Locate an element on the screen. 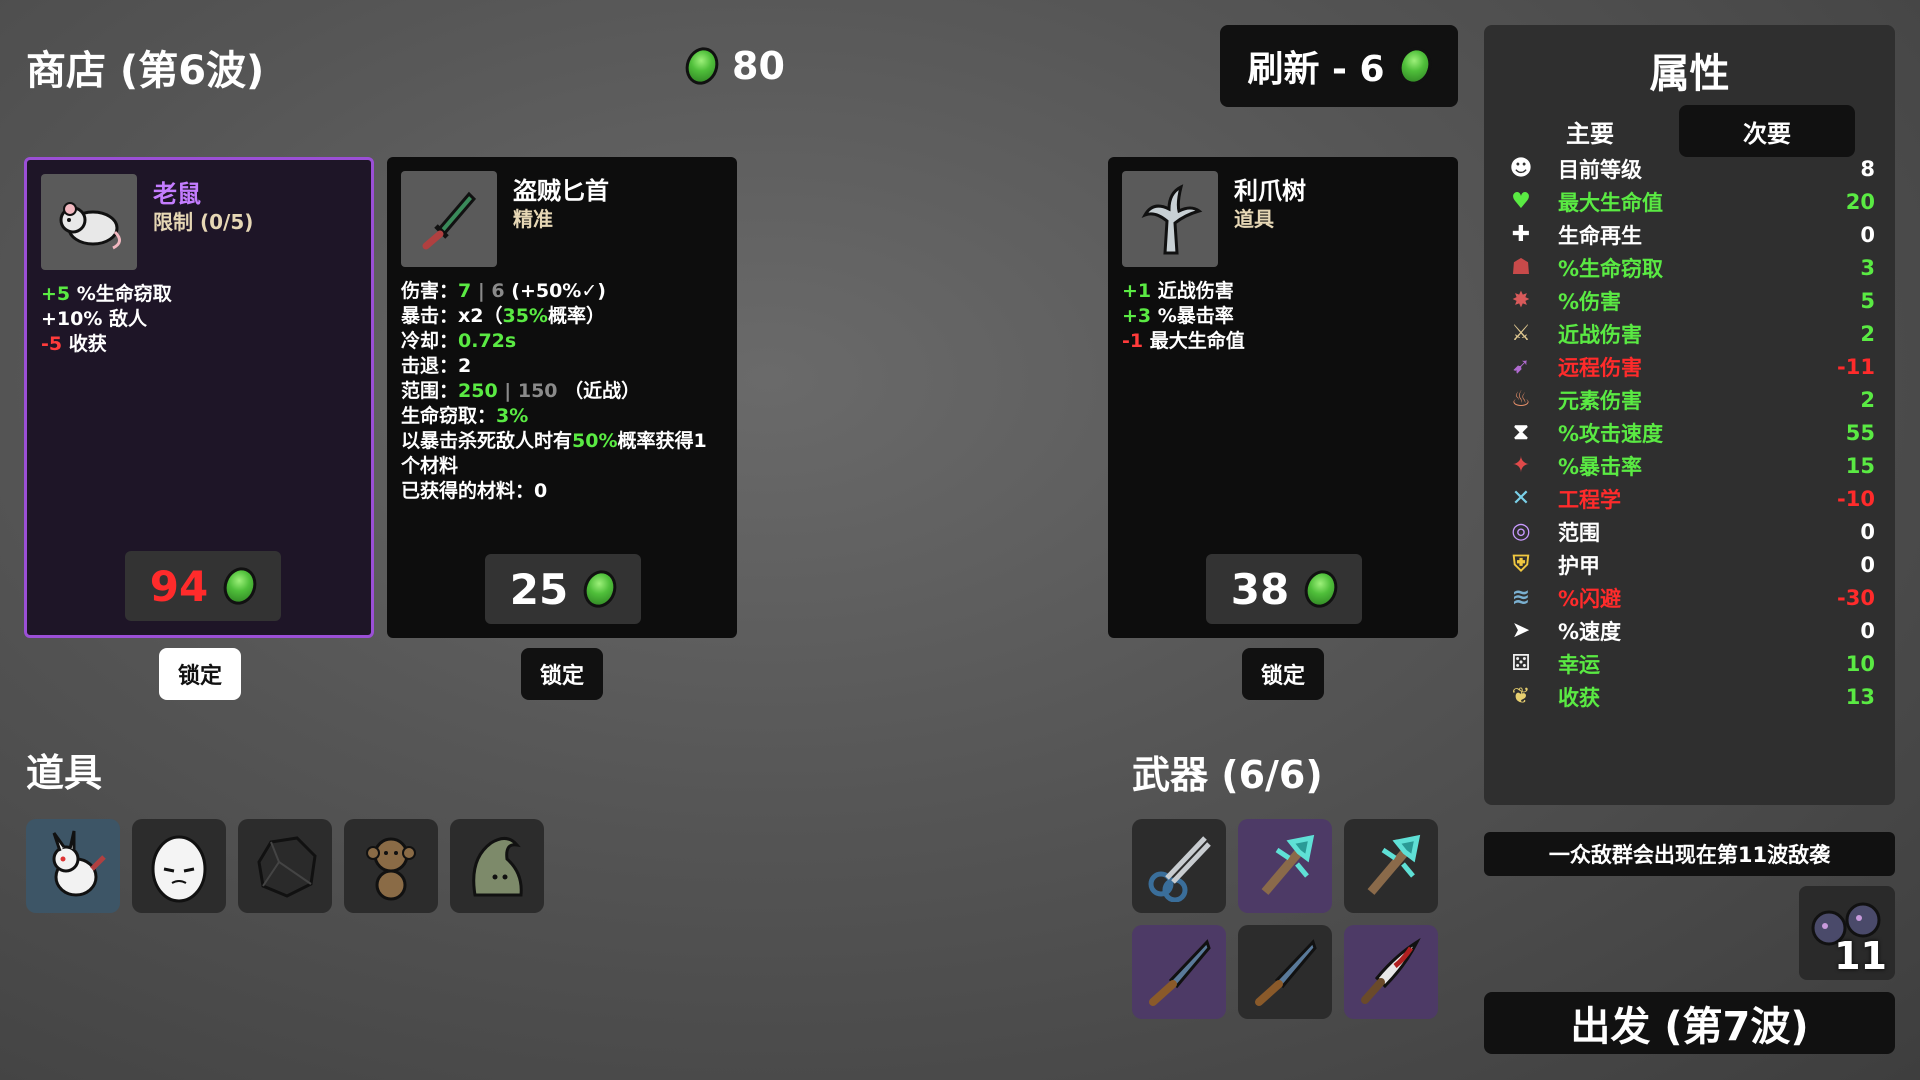  stat-segment: 50% is located at coordinates (595, 441).